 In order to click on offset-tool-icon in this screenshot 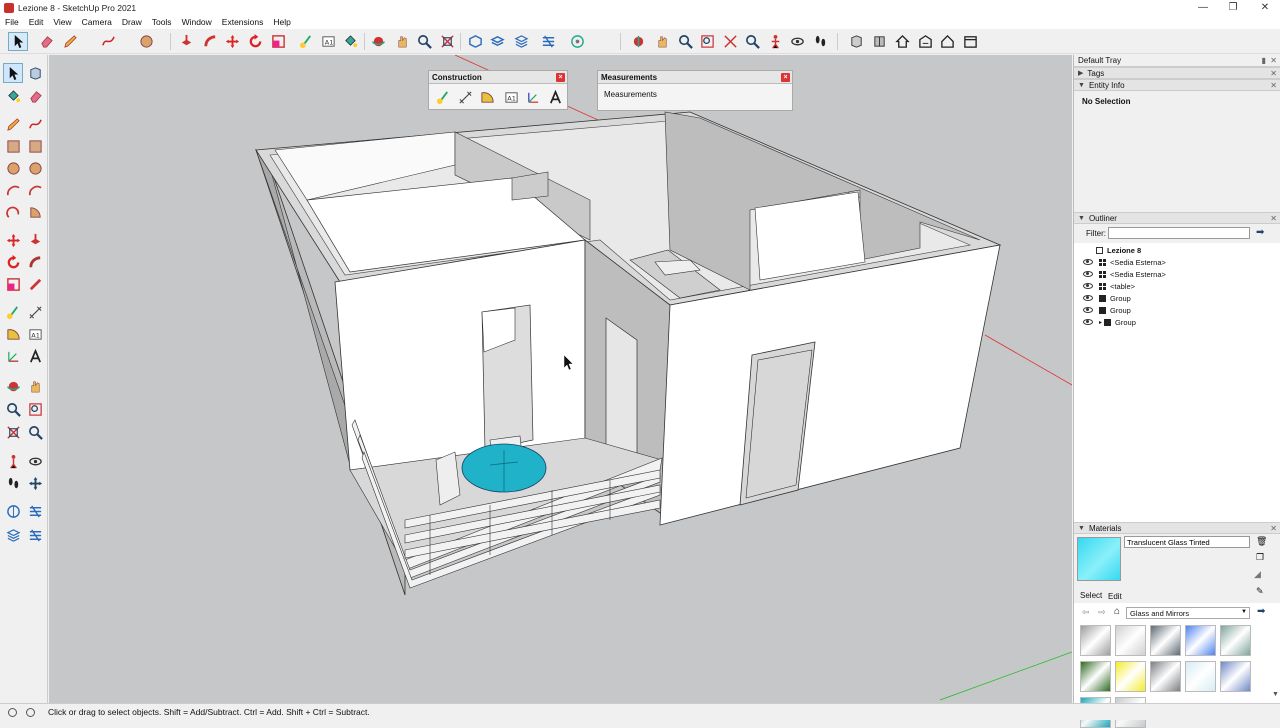, I will do `click(35, 284)`.